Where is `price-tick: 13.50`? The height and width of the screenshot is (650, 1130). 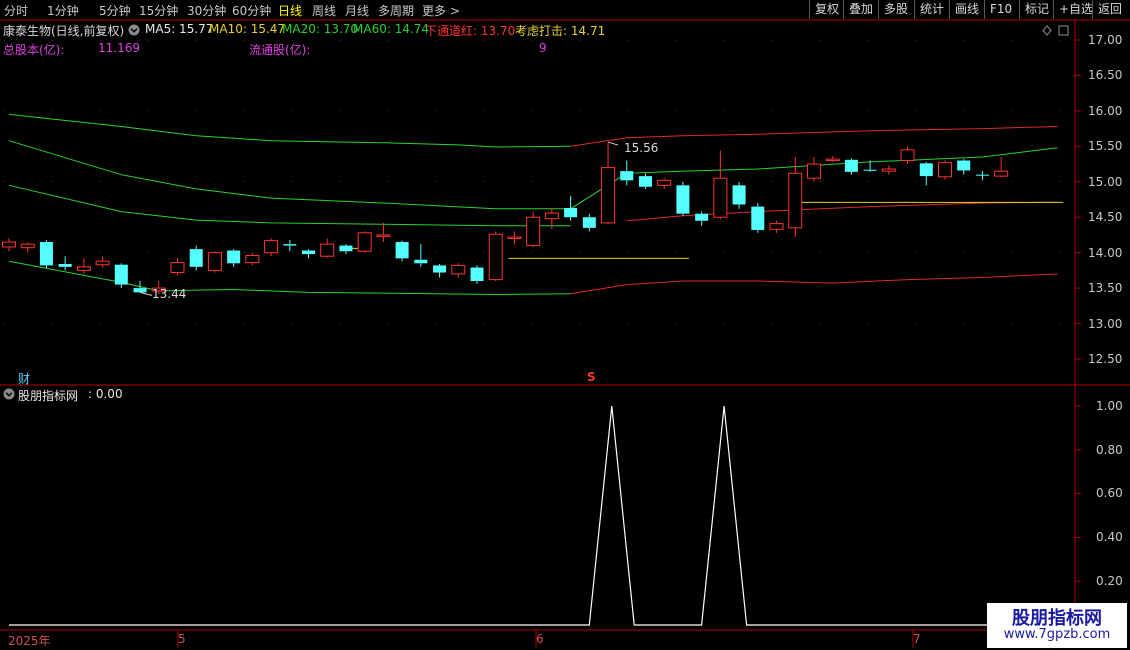
price-tick: 13.50 is located at coordinates (1105, 288).